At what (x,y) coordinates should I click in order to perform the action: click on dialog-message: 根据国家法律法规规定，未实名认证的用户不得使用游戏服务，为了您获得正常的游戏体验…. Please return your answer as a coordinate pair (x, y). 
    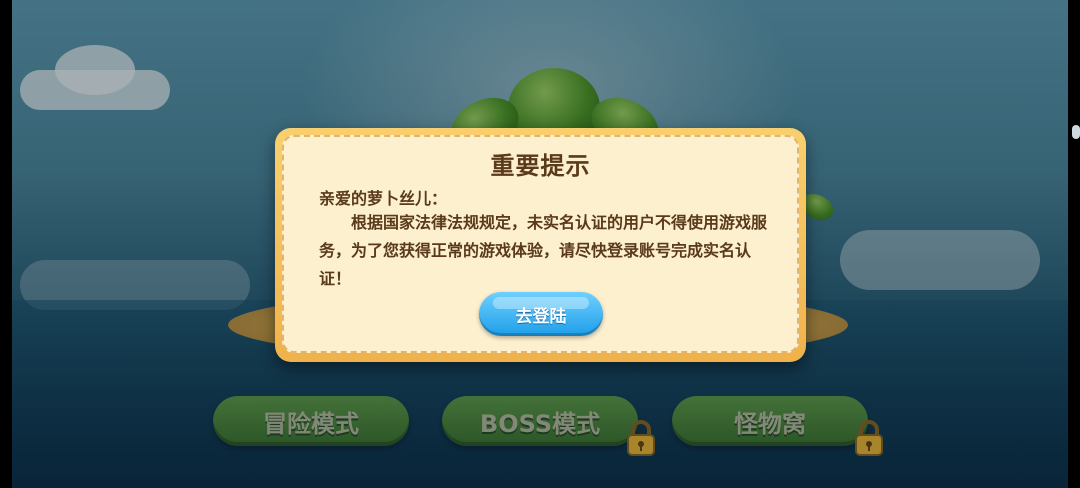
    Looking at the image, I should click on (543, 250).